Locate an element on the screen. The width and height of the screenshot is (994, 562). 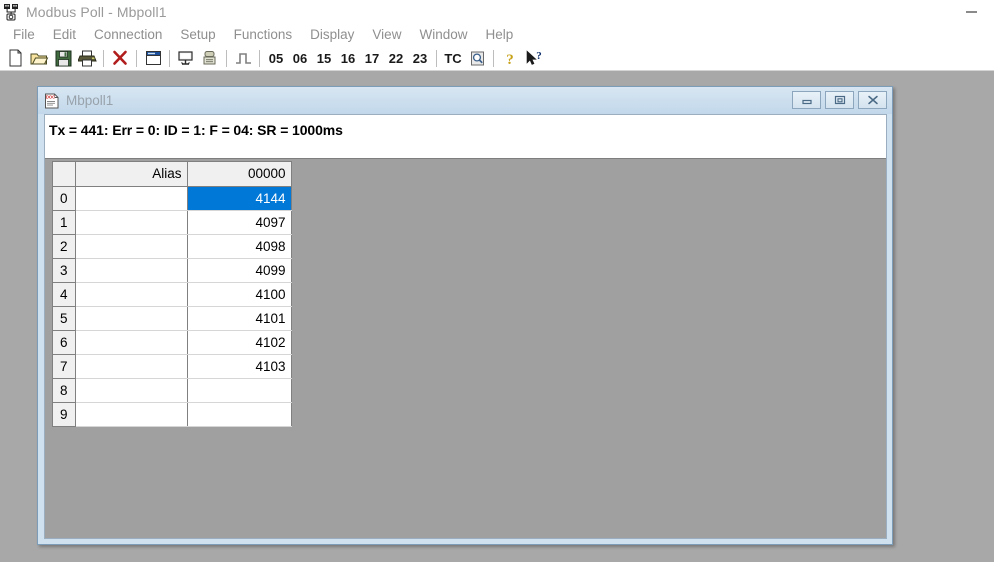
menu-item-window: Window is located at coordinates (443, 35).